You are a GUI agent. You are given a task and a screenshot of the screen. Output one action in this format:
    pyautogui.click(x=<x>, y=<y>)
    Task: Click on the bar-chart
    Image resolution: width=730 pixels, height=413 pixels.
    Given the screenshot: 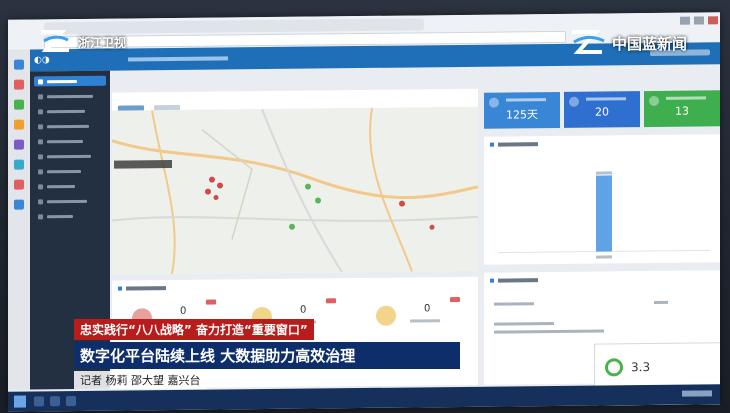 What is the action you would take?
    pyautogui.click(x=604, y=215)
    